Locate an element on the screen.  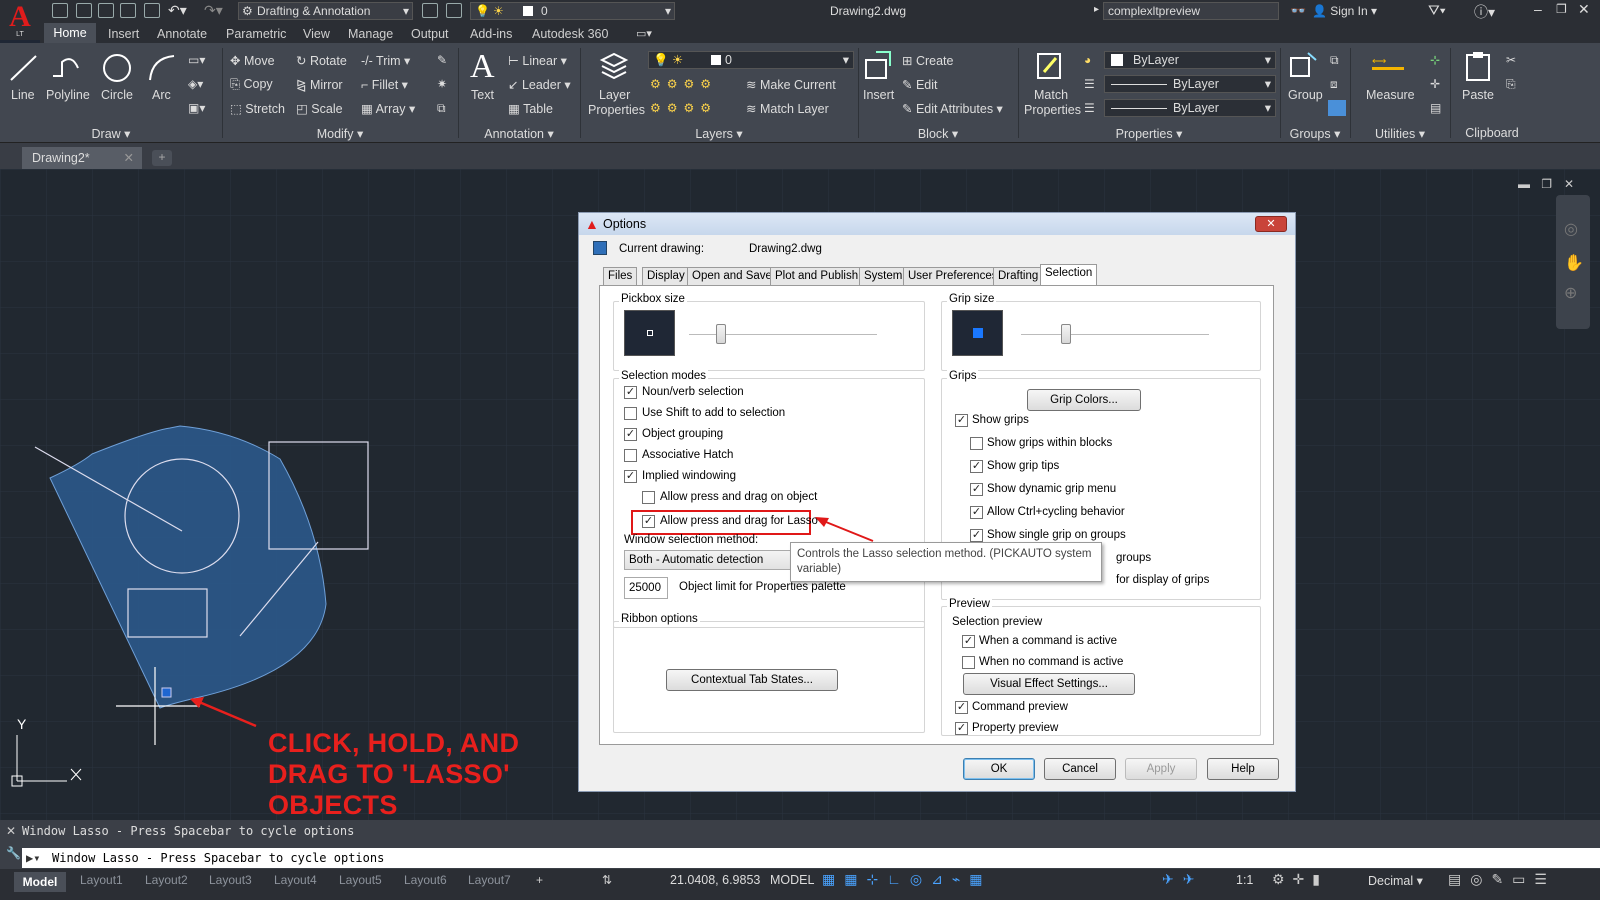
grip-tips-checkbox: ✓ is located at coordinates (976, 466).